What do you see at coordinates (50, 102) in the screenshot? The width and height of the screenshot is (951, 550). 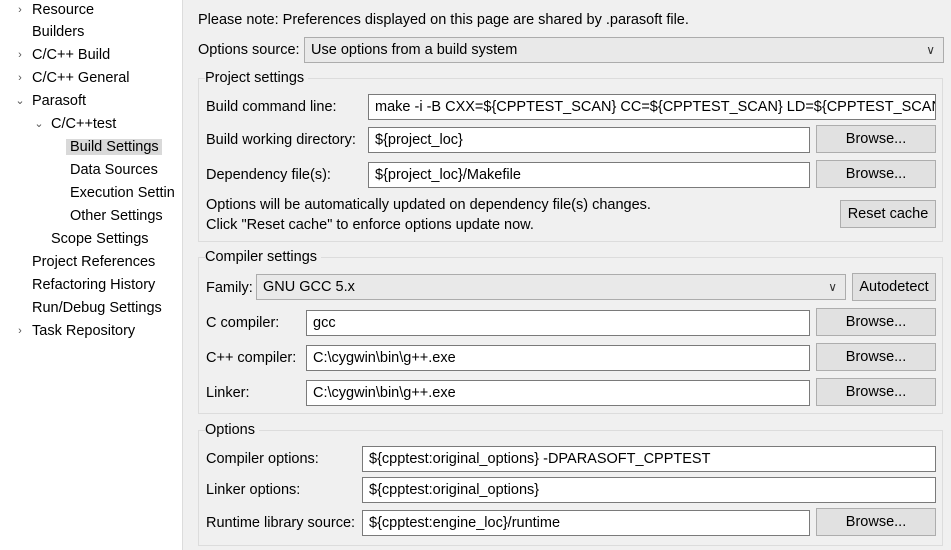 I see `tree-item-parasoft: ⌄ Parasoft` at bounding box center [50, 102].